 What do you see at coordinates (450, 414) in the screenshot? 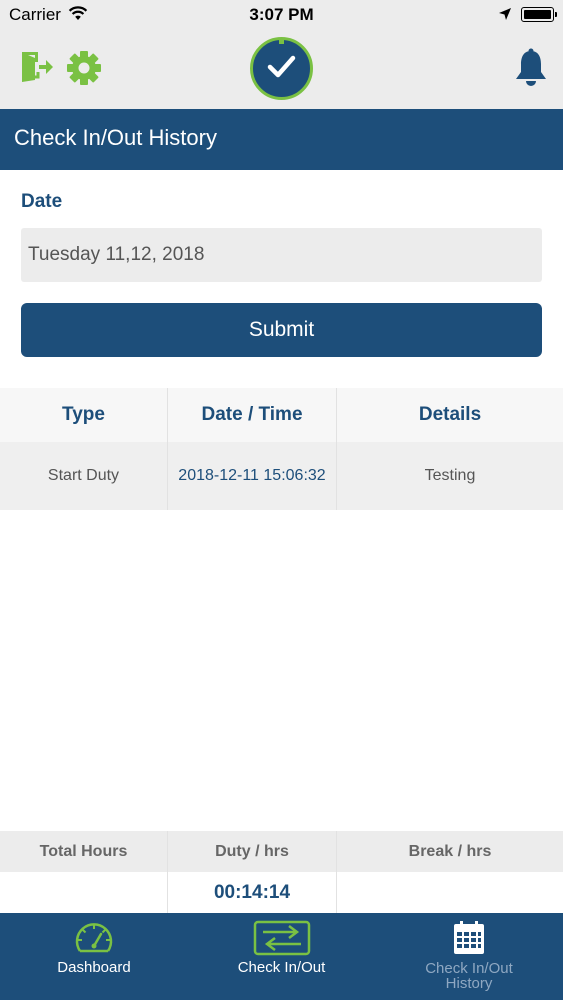
I see `column-header-details: Details` at bounding box center [450, 414].